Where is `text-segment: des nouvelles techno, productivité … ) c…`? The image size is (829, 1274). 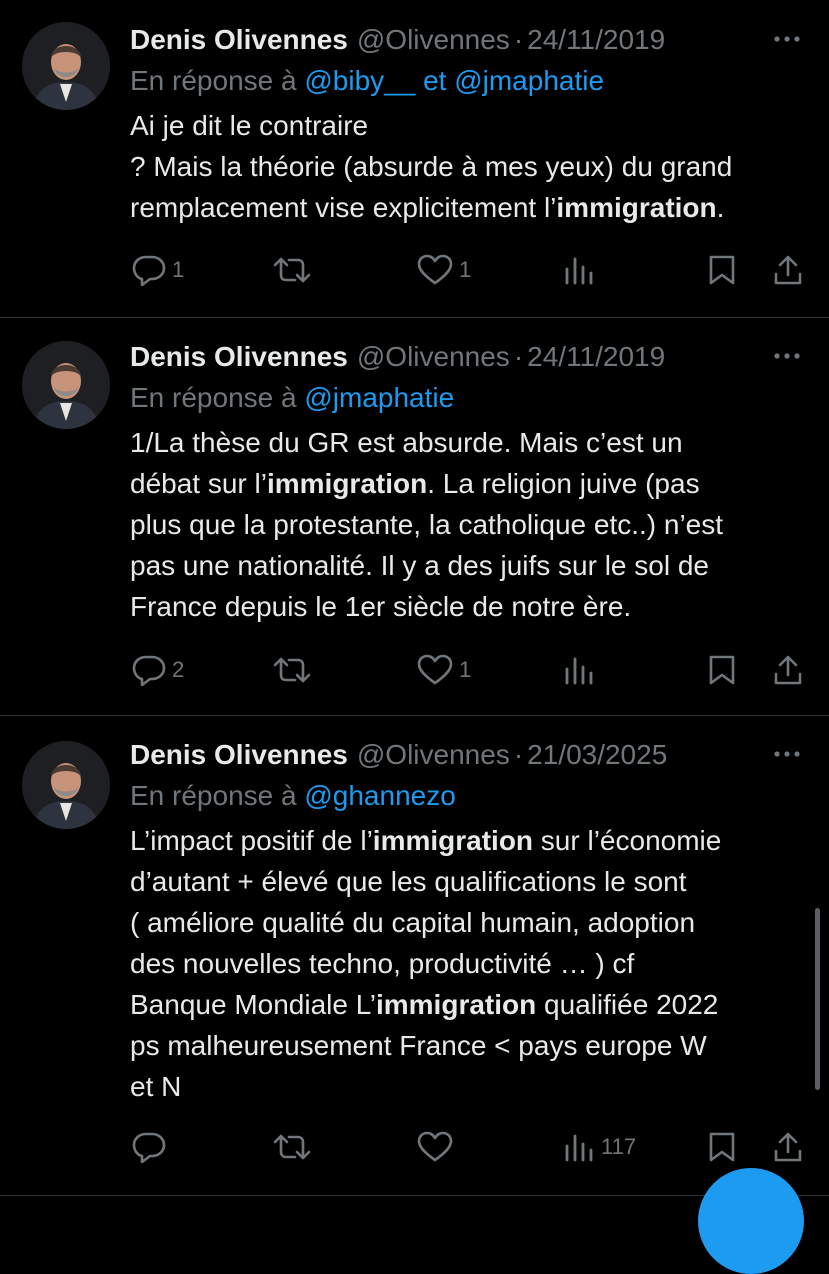 text-segment: des nouvelles techno, productivité … ) c… is located at coordinates (382, 963).